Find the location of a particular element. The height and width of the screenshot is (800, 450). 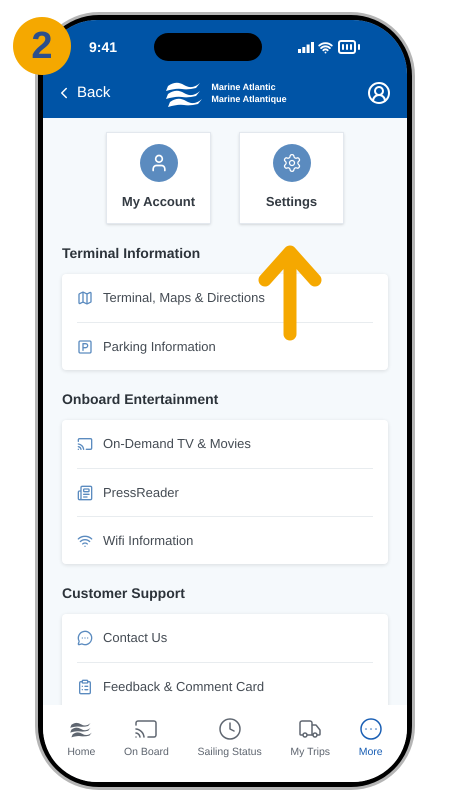

cast-icon is located at coordinates (85, 444).